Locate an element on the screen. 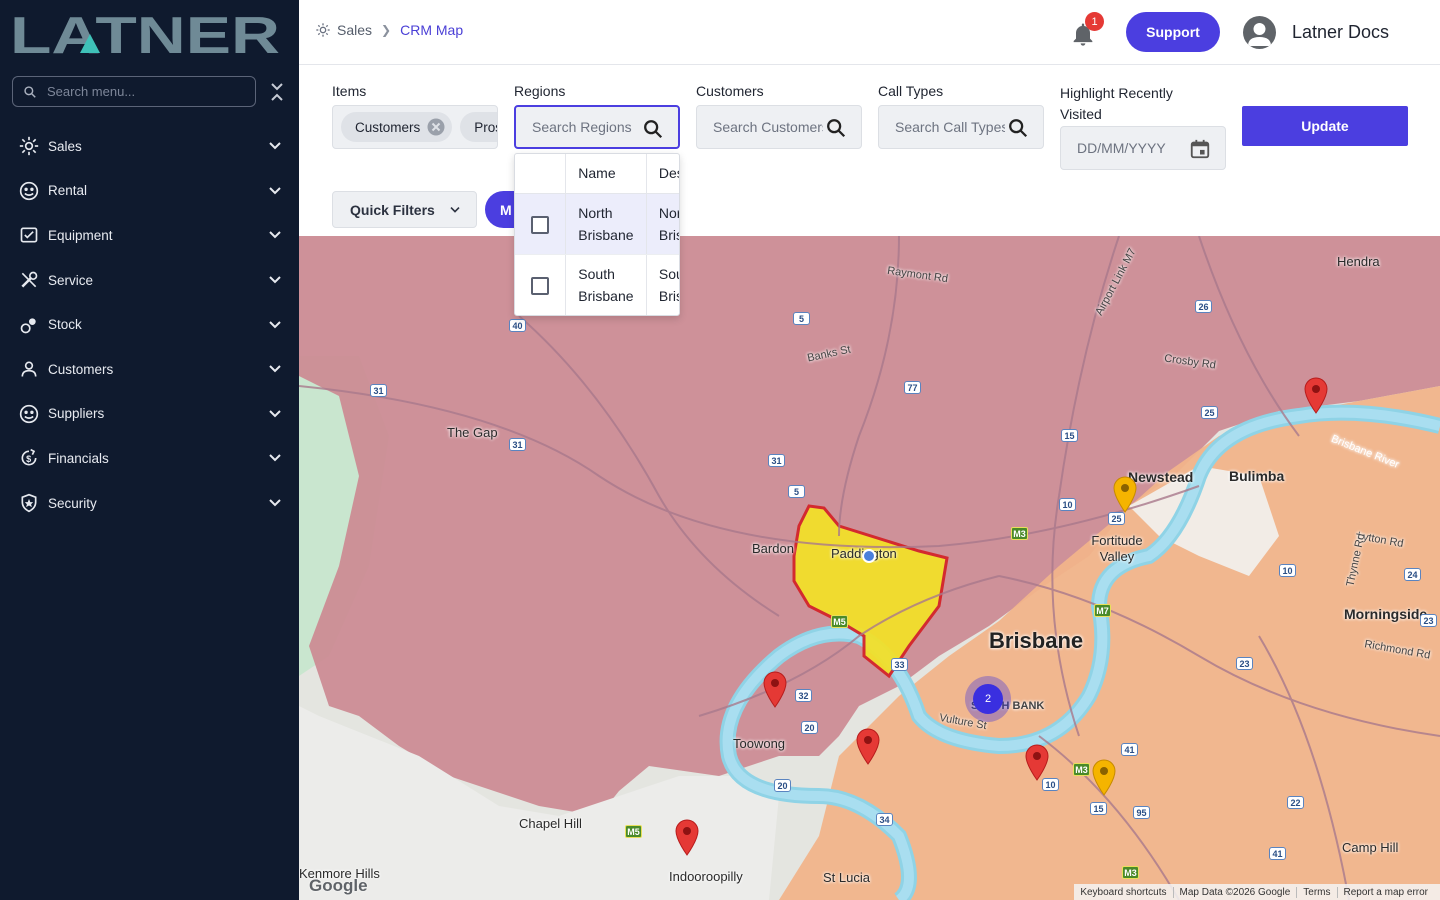  call-types-search is located at coordinates (961, 127).